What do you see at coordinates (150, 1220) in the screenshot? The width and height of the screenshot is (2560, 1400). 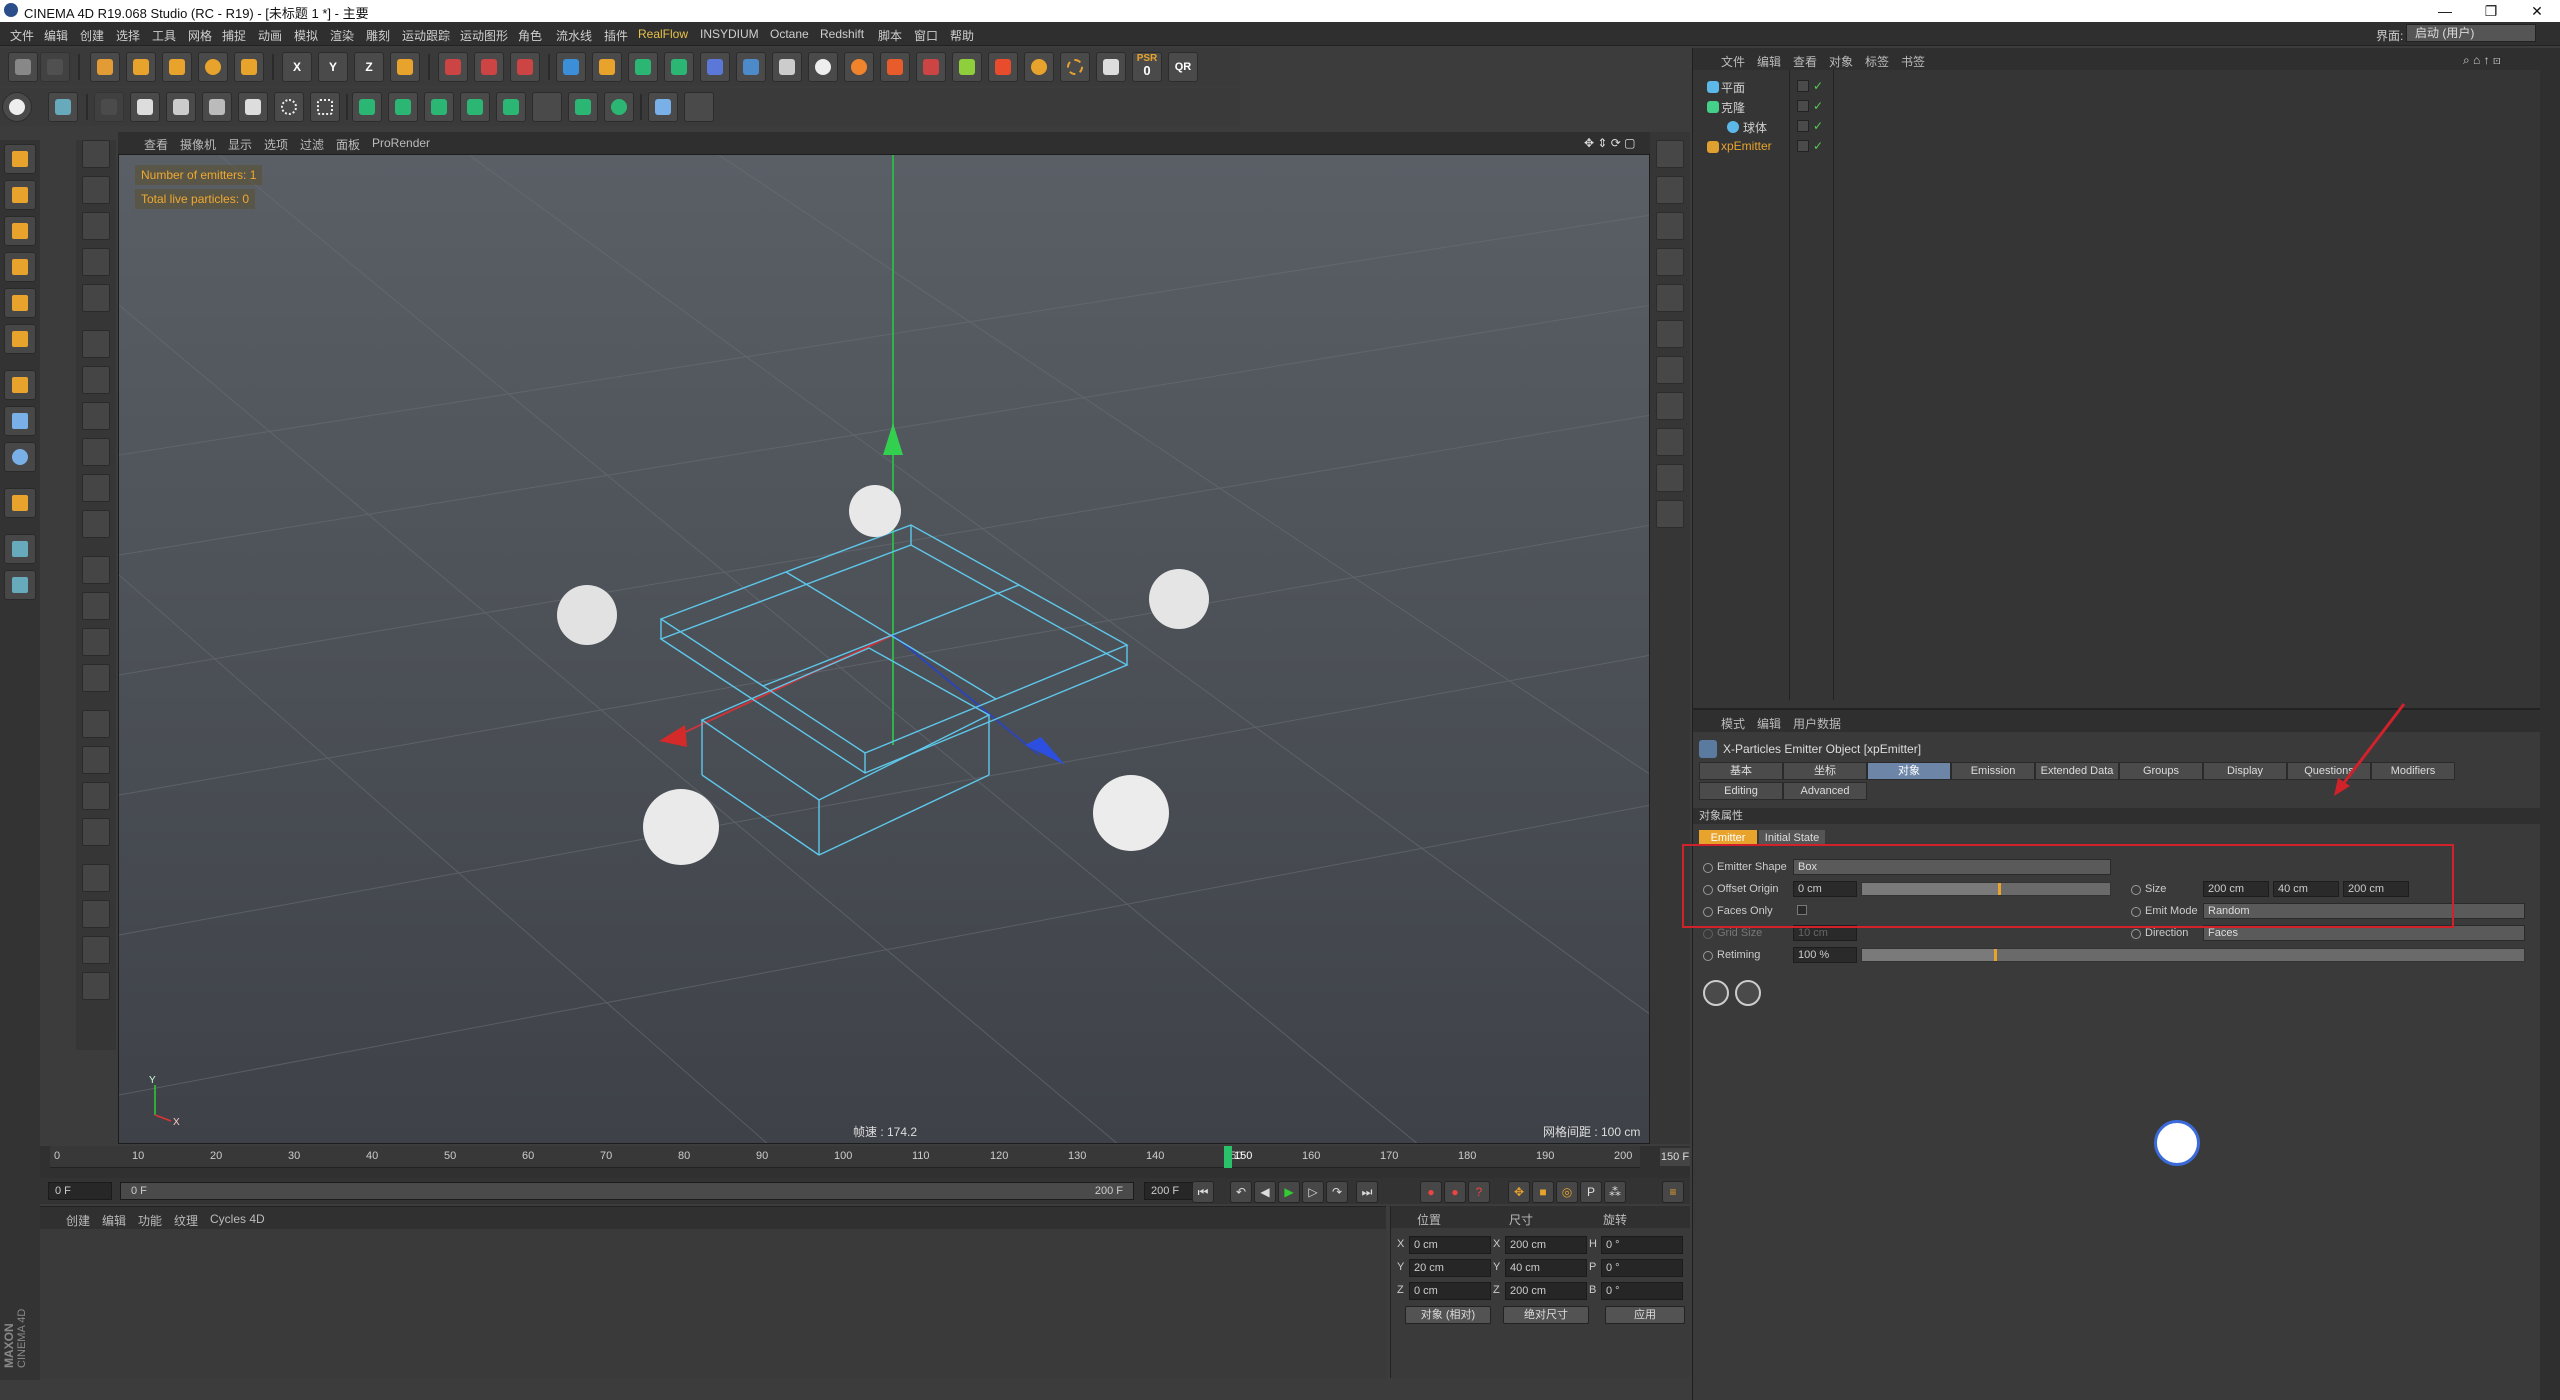 I see `mat-menu-function: 功能` at bounding box center [150, 1220].